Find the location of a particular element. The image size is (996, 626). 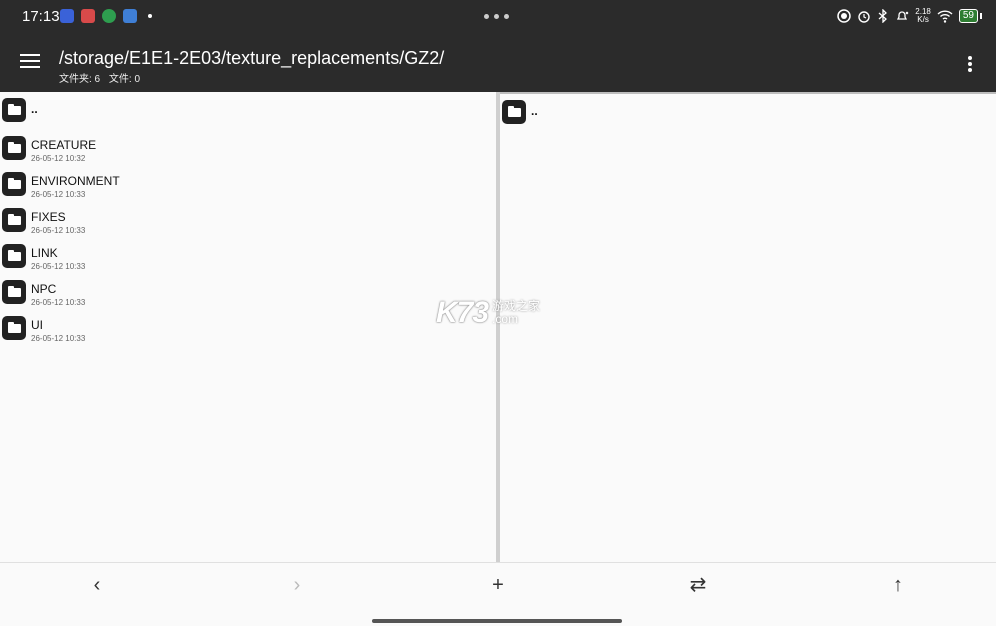

list-item: CREATURE 26-05-12 10:32 is located at coordinates (248, 149).